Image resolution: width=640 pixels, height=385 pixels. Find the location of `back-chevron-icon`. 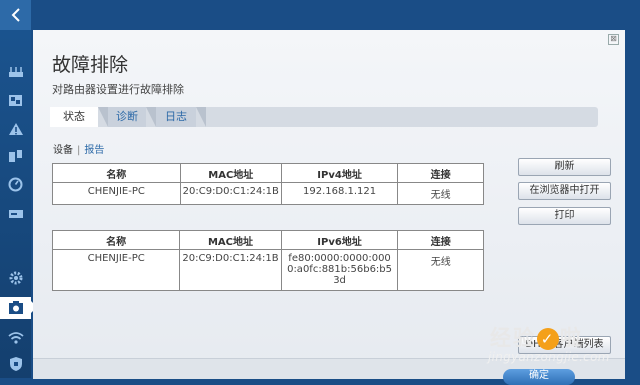

back-chevron-icon is located at coordinates (15, 15).